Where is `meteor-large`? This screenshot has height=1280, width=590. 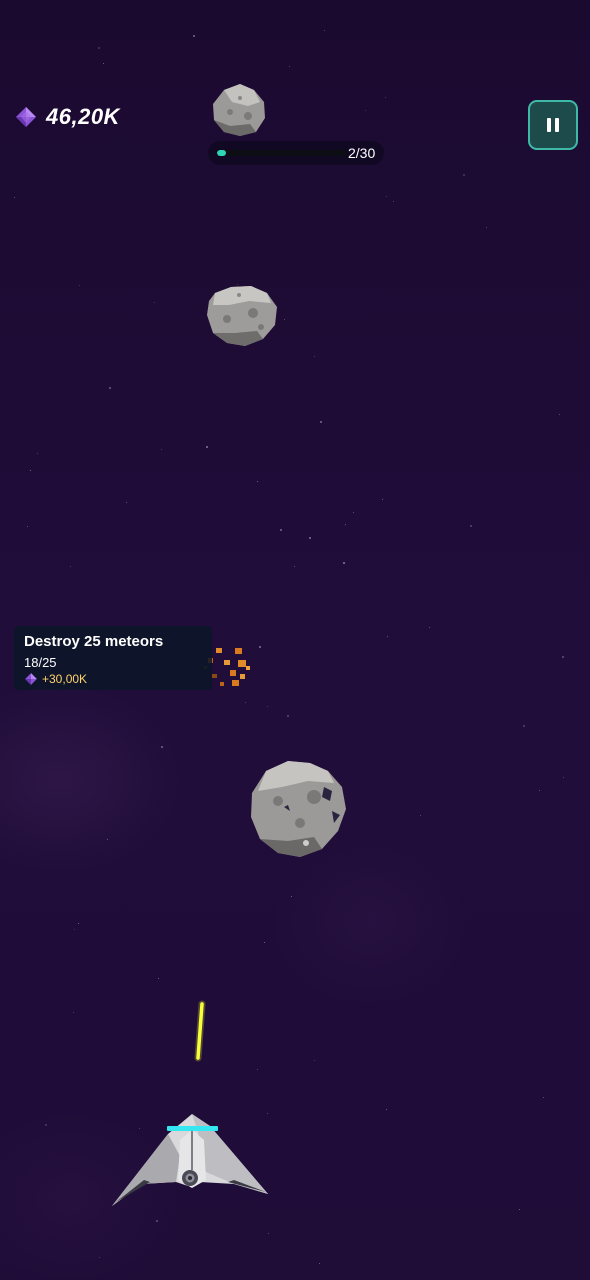 meteor-large is located at coordinates (298, 809).